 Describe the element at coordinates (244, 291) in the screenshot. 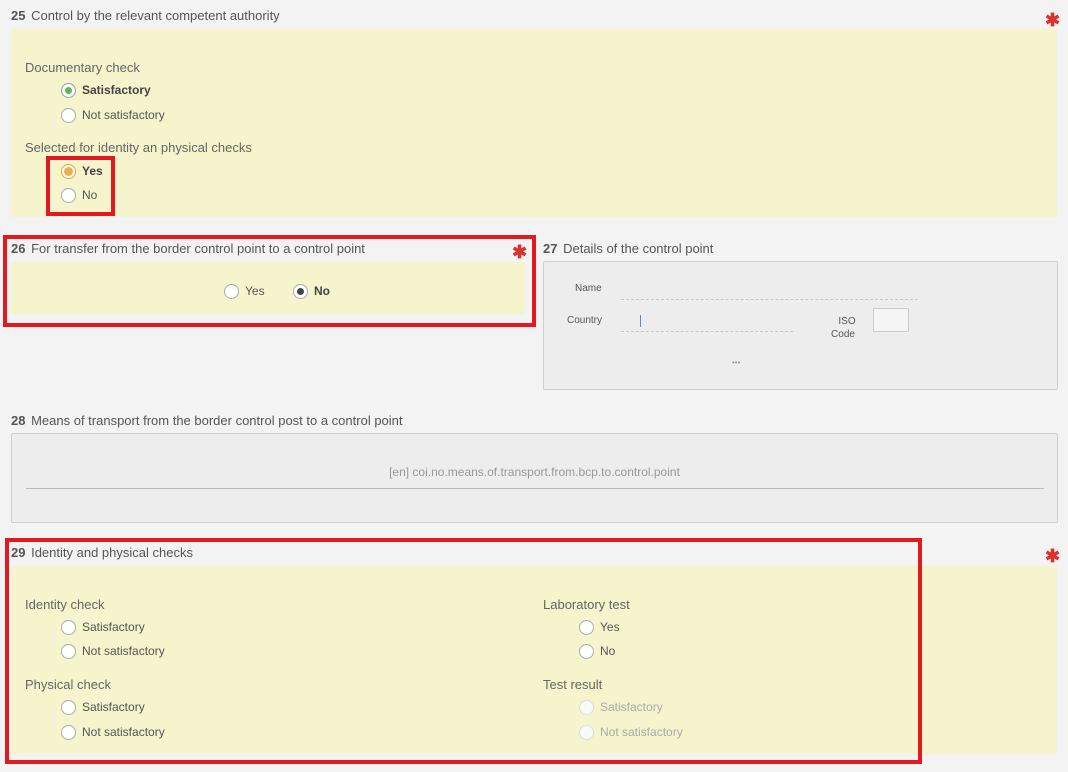

I see `transfer-yes-radio: Yes` at that location.